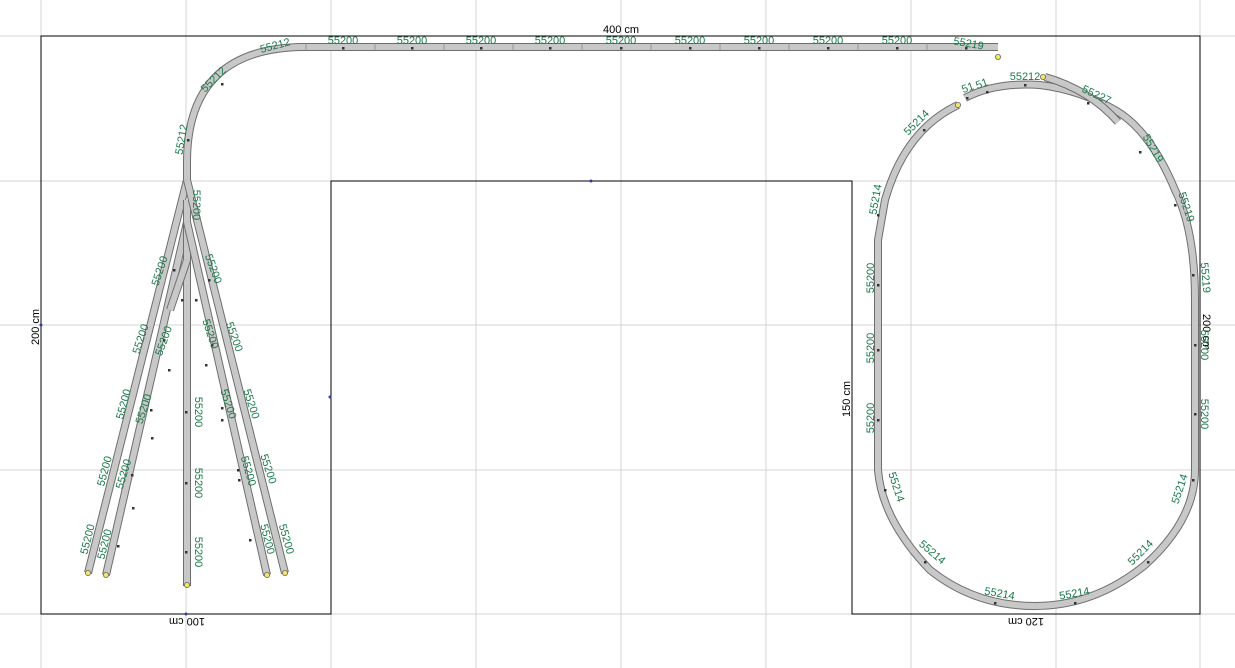  What do you see at coordinates (895, 487) in the screenshot?
I see `part-label: 55214` at bounding box center [895, 487].